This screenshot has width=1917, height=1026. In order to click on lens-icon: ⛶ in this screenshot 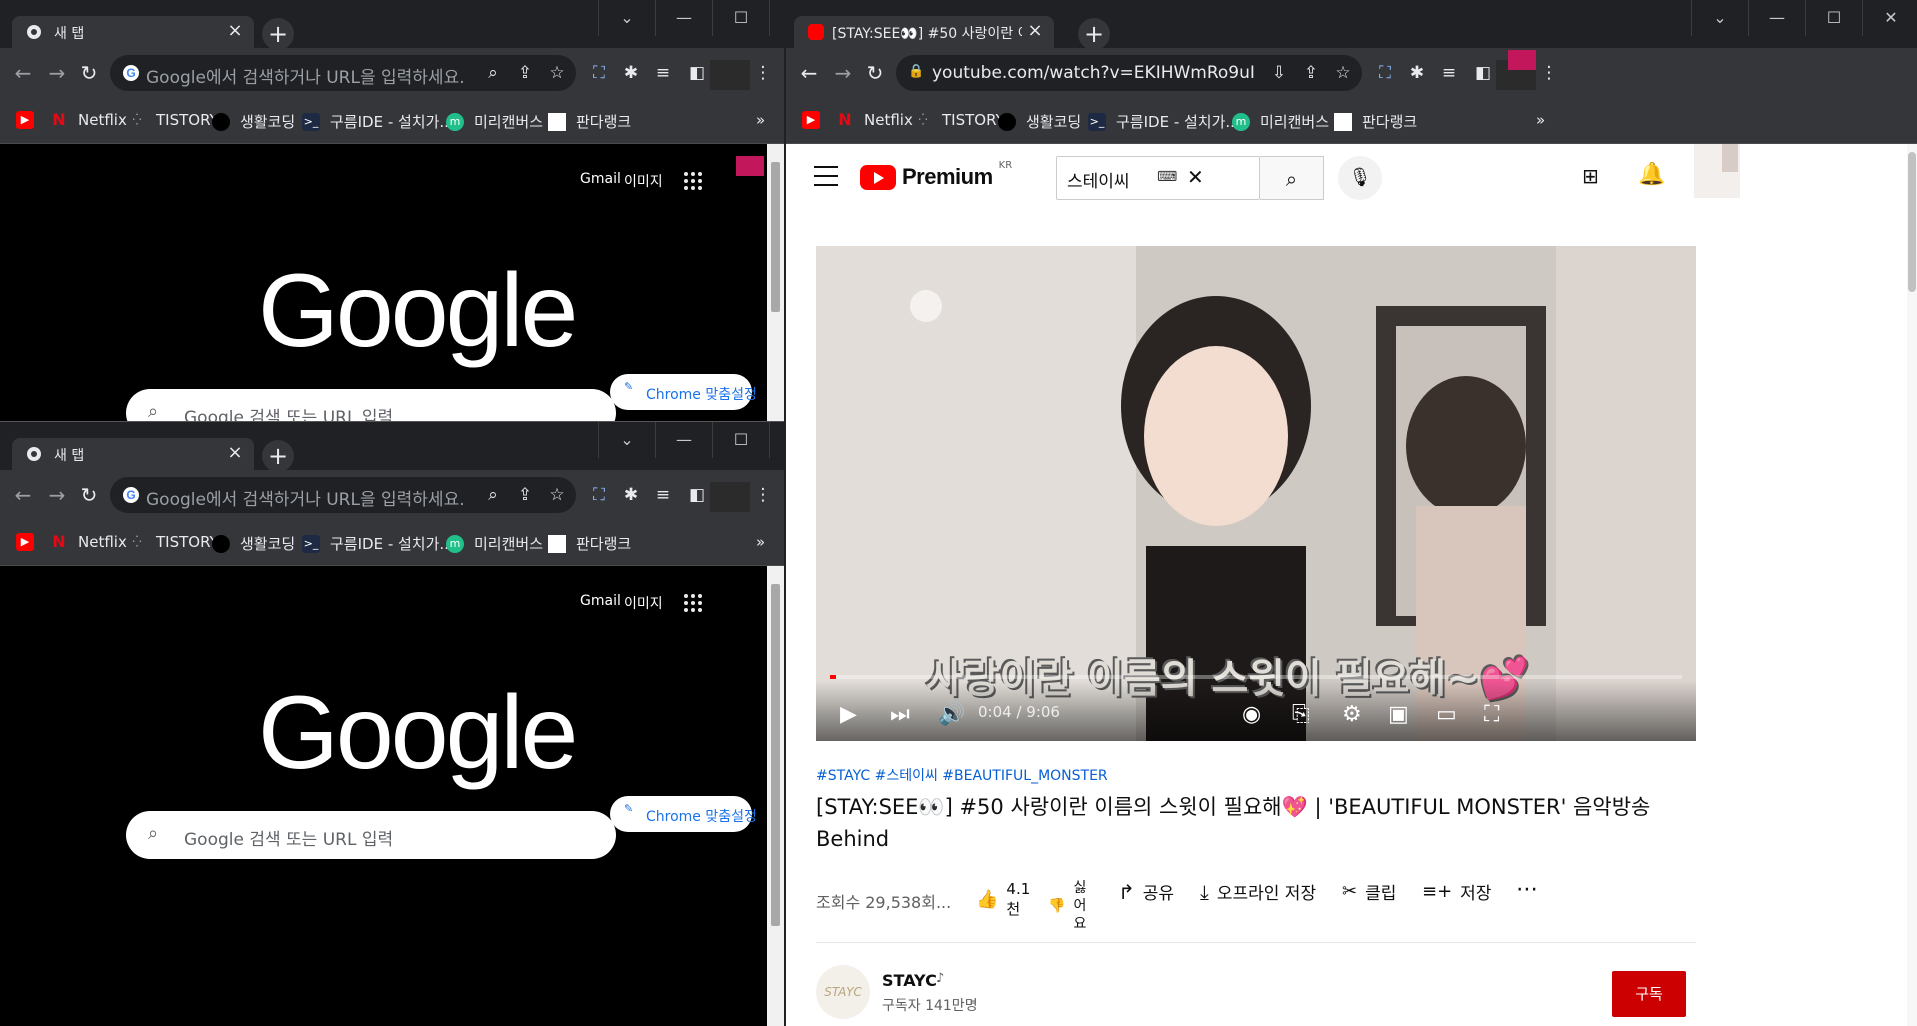, I will do `click(1385, 73)`.